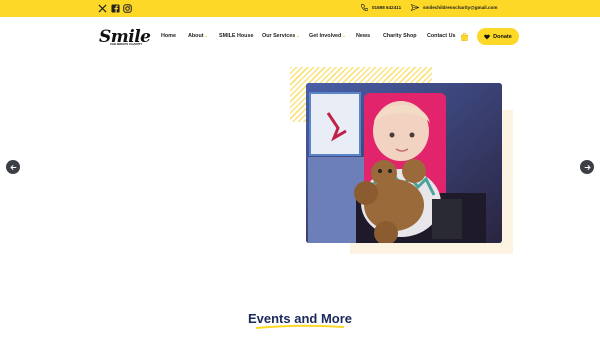  Describe the element at coordinates (300, 8) in the screenshot. I see `top-bar` at that location.